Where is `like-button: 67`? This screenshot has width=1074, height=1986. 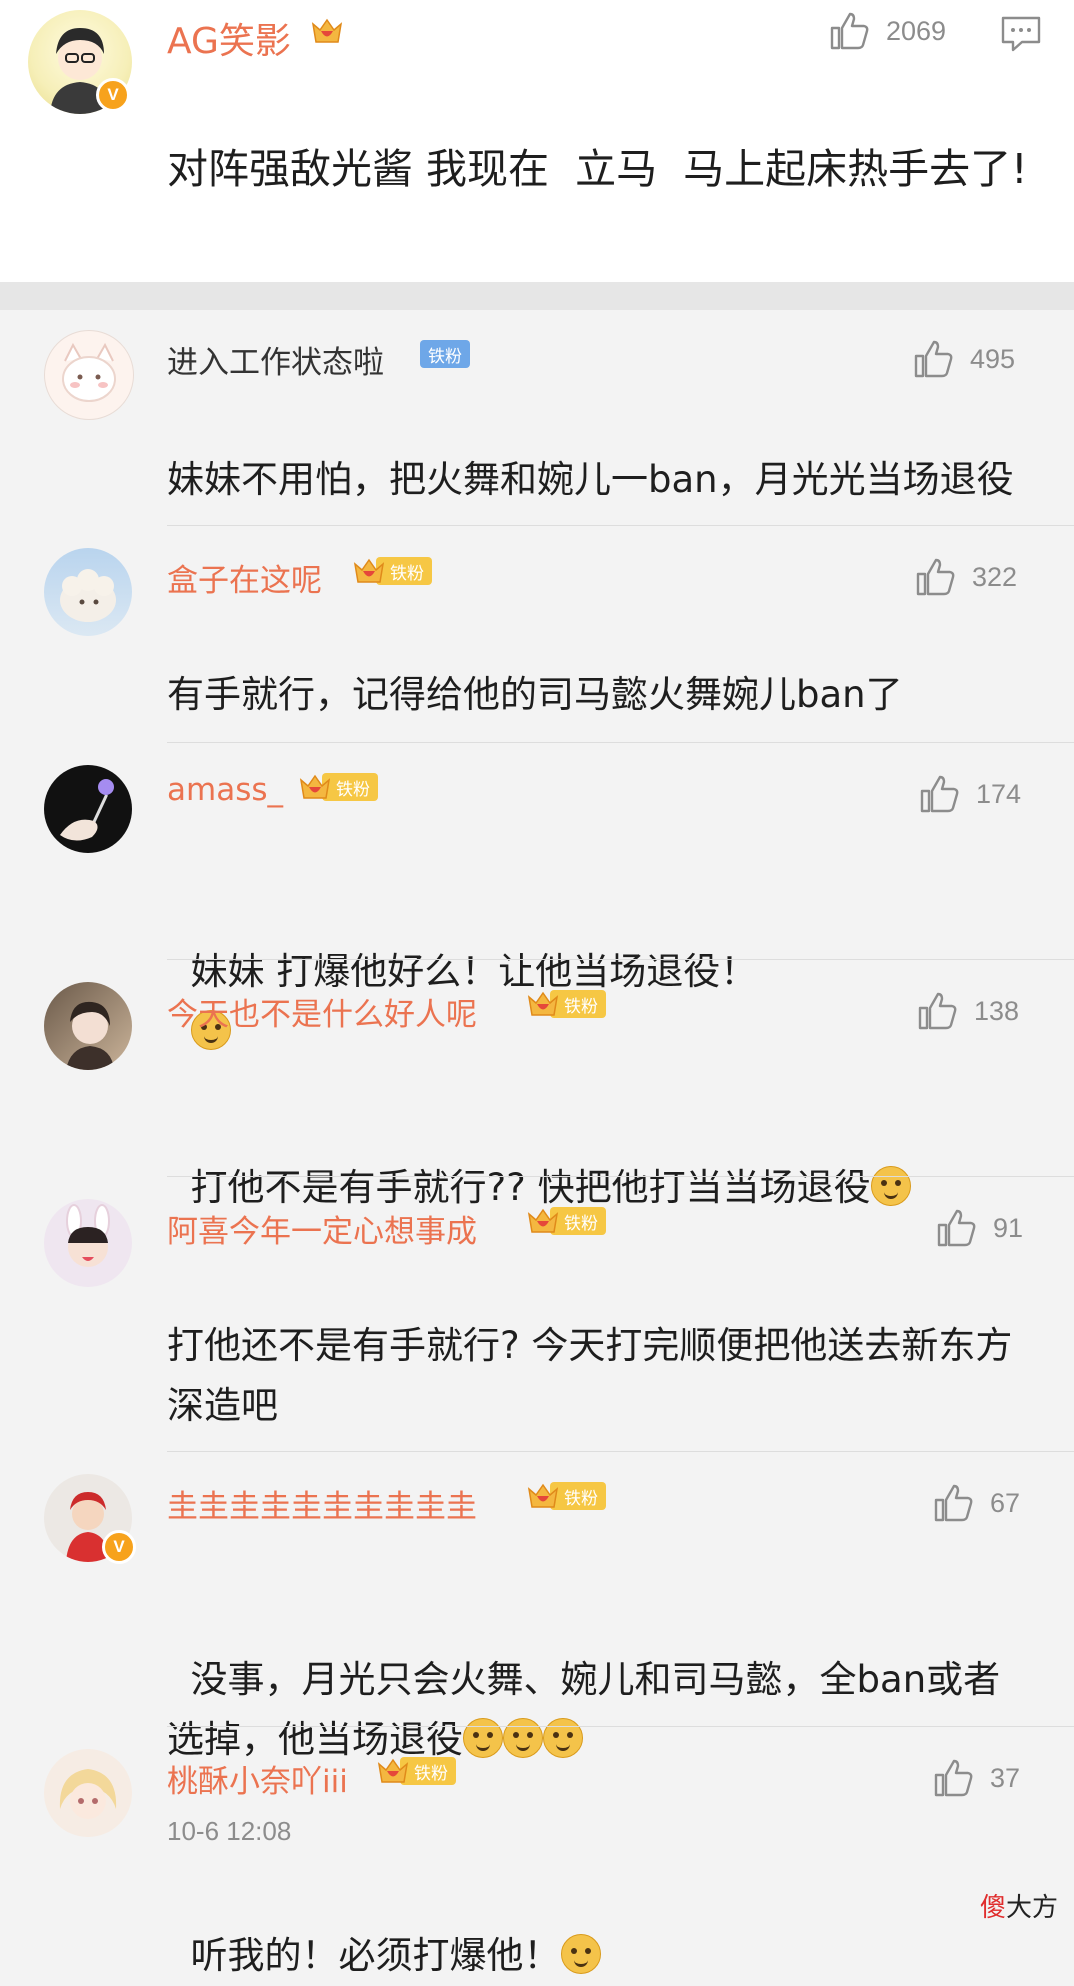
like-button: 67 is located at coordinates (976, 1503).